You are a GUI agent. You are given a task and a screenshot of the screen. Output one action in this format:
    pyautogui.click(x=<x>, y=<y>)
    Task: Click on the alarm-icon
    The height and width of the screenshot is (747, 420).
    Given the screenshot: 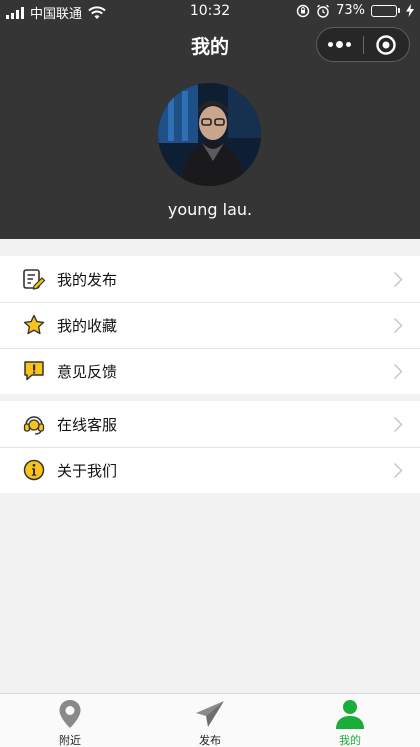 What is the action you would take?
    pyautogui.click(x=323, y=11)
    